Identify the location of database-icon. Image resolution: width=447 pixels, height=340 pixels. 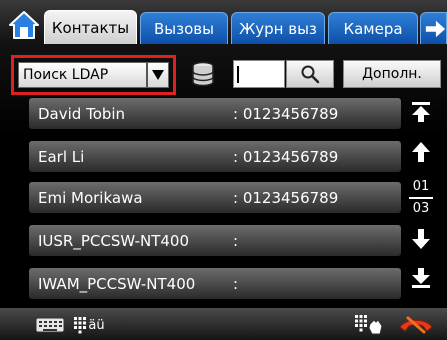
(203, 74).